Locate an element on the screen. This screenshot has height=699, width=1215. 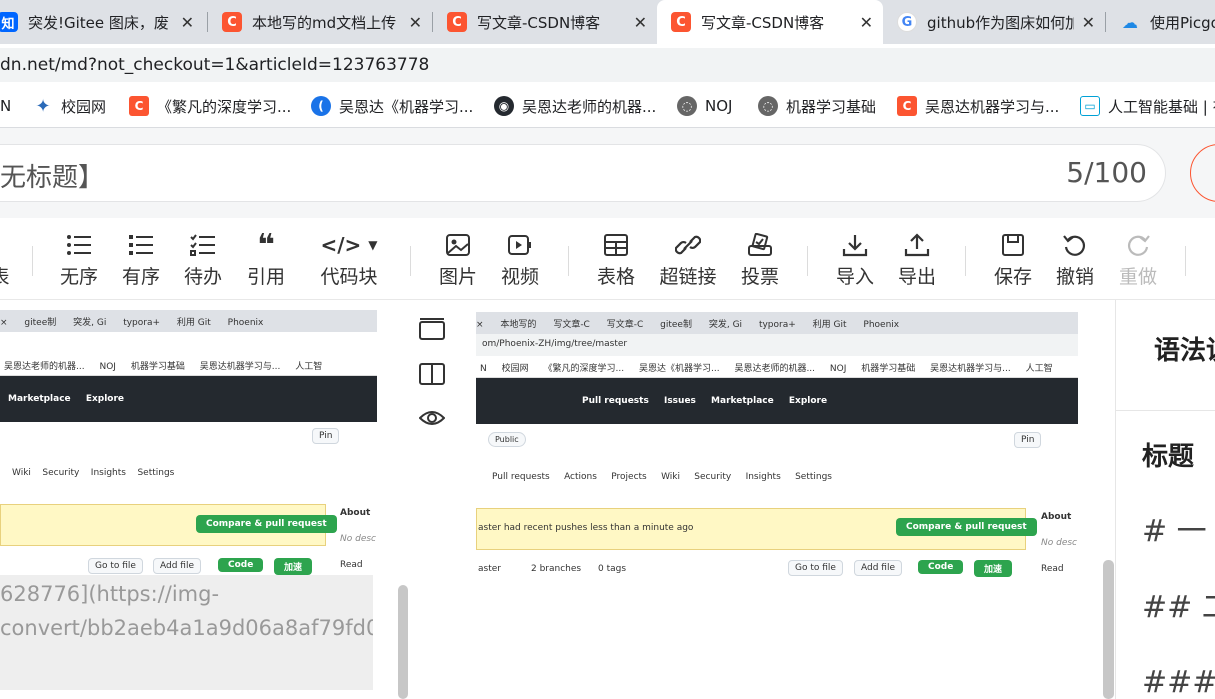
unordered-list-icon is located at coordinates (79, 245).